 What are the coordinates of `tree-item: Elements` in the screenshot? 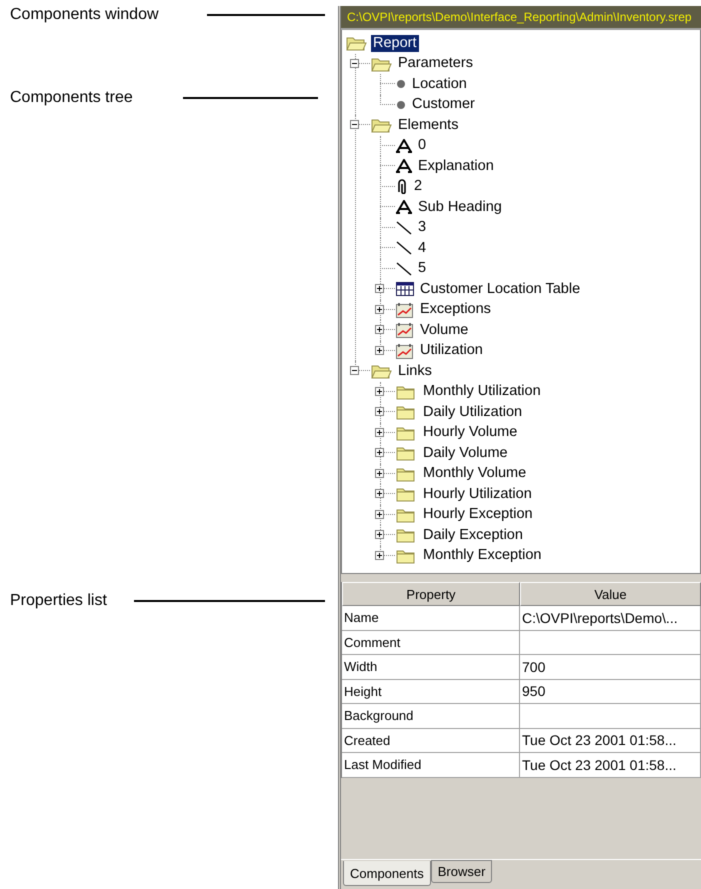 It's located at (428, 125).